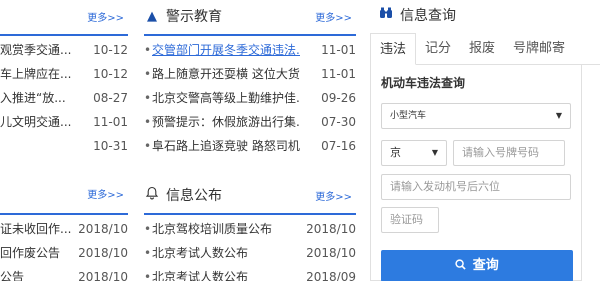  Describe the element at coordinates (333, 16) in the screenshot. I see `warning-more-link: 更多>>` at that location.